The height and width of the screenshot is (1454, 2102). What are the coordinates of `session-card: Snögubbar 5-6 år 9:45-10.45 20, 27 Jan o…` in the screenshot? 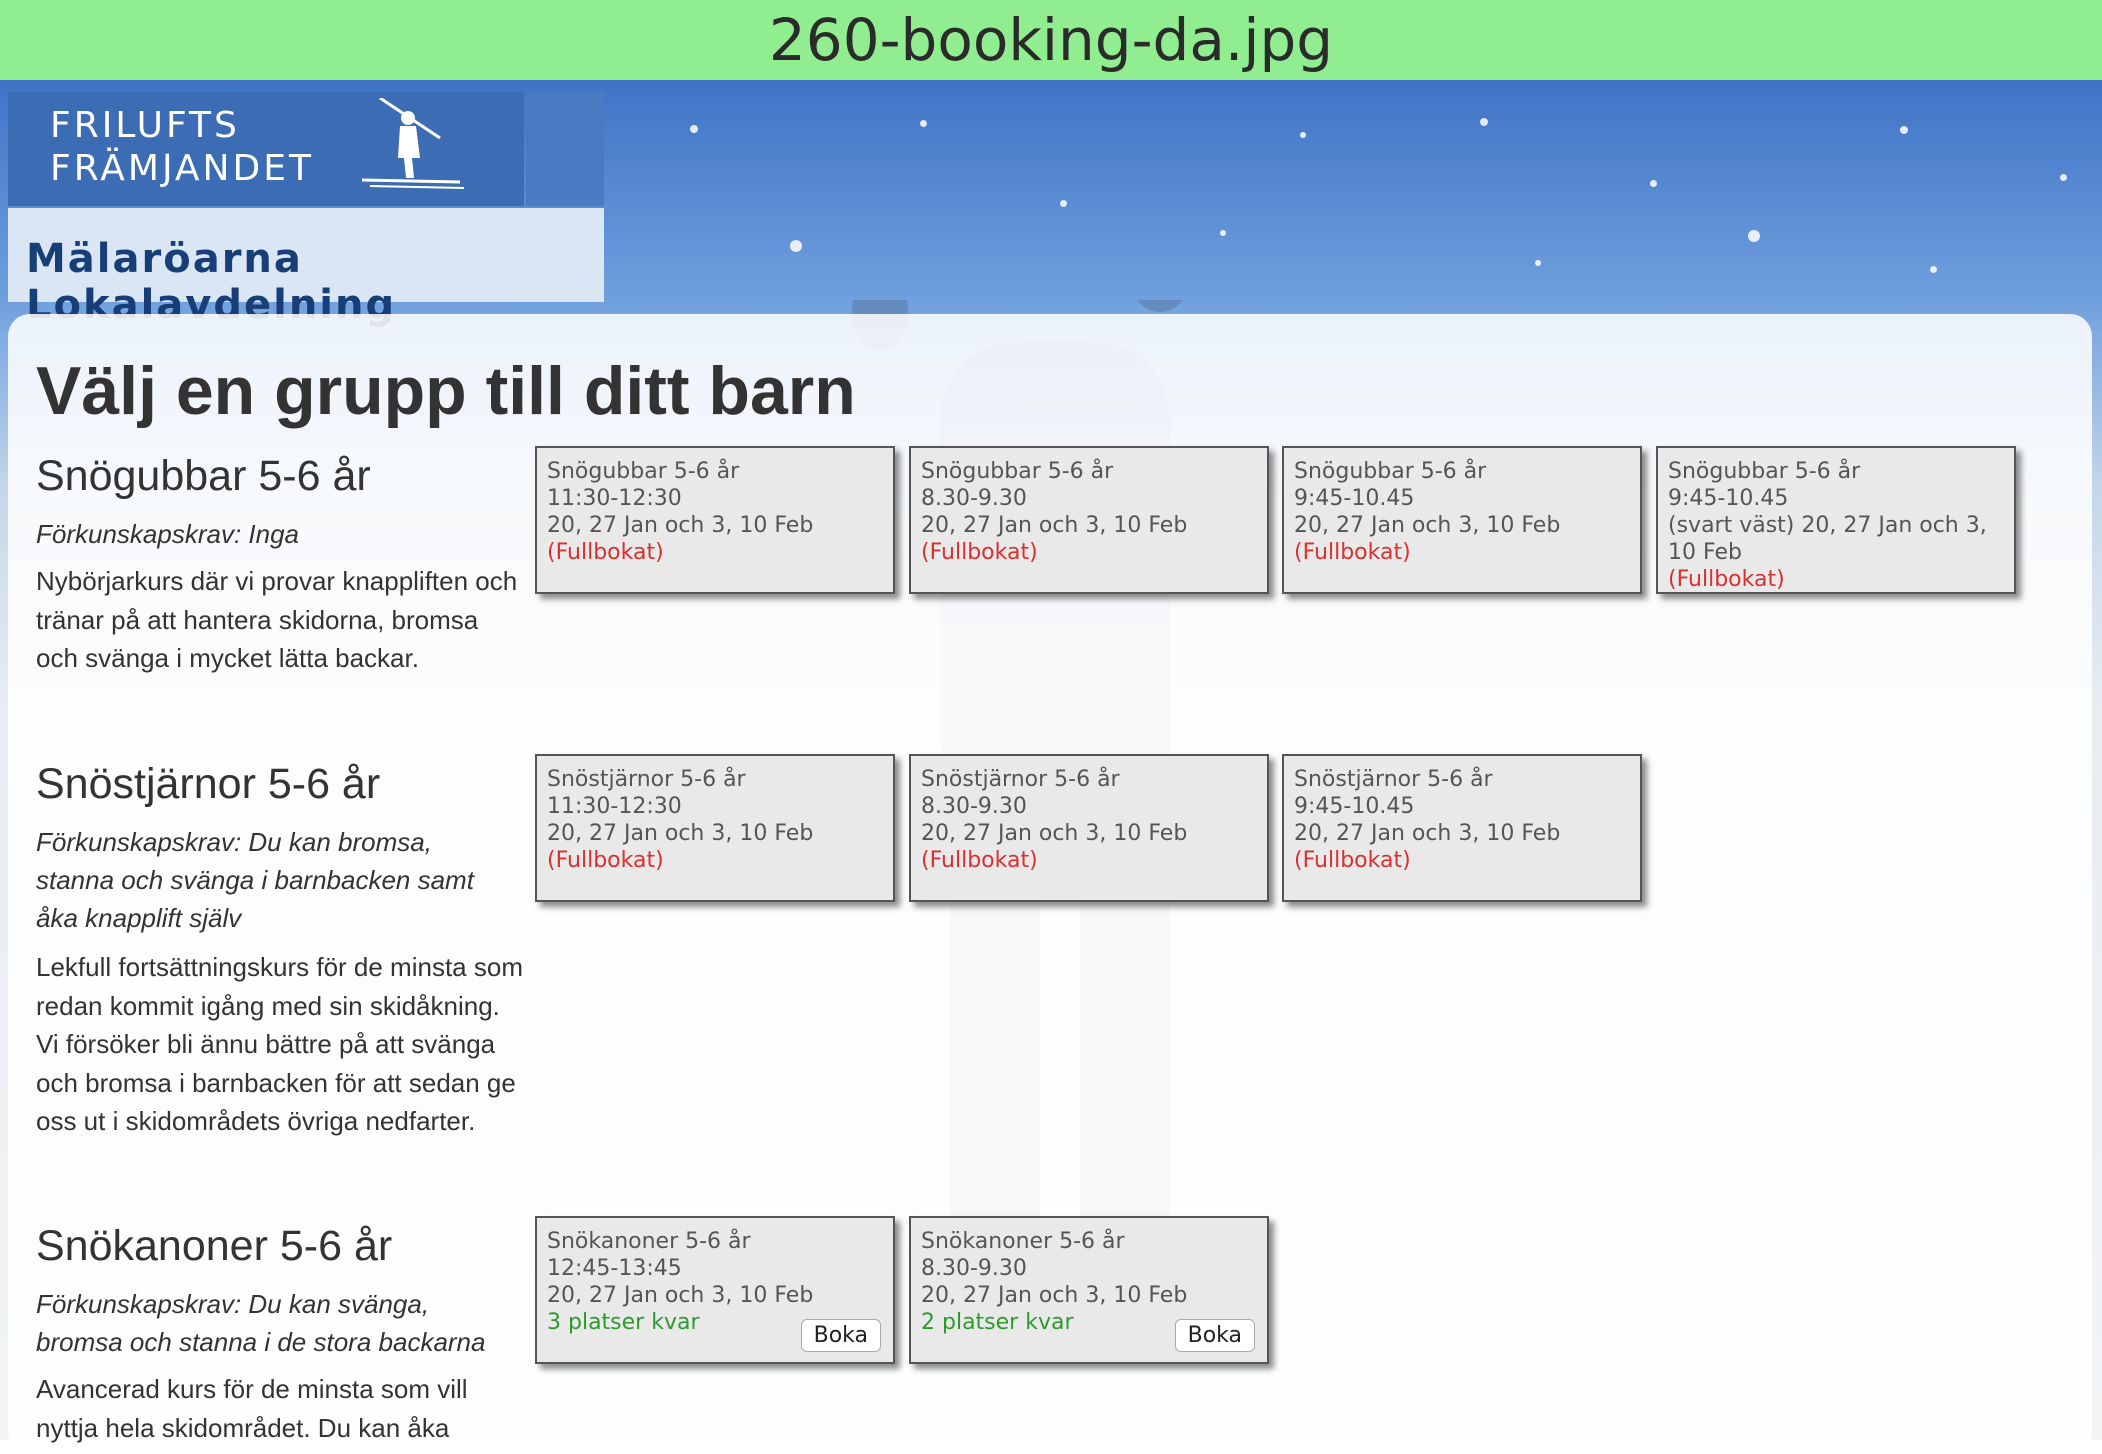 It's located at (1462, 520).